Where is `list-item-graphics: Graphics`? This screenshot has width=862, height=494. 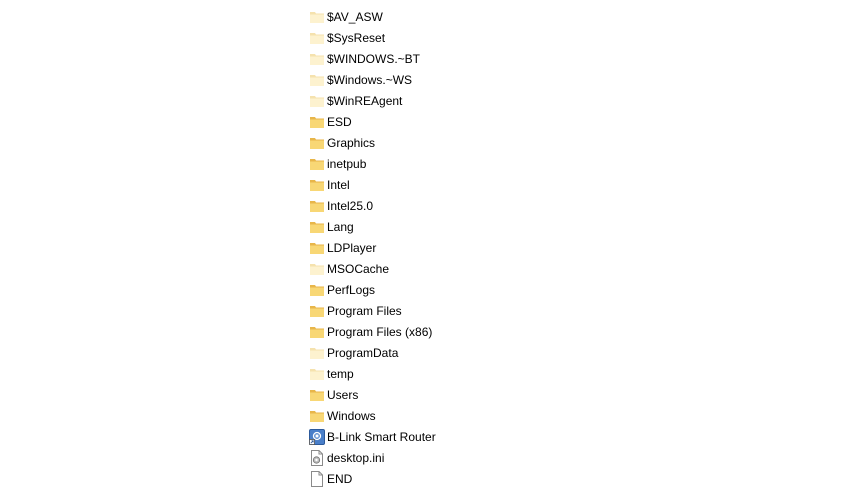 list-item-graphics: Graphics is located at coordinates (372, 142).